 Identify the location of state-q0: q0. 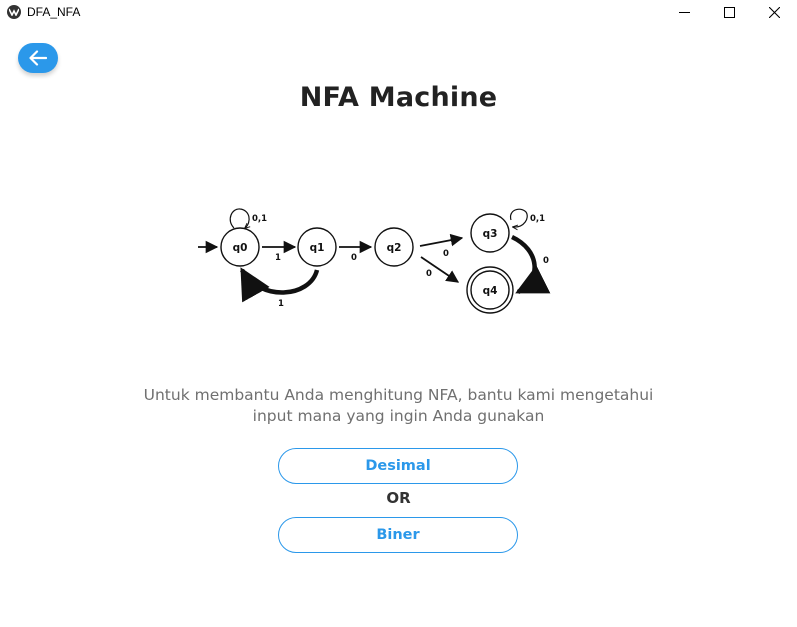
(240, 247).